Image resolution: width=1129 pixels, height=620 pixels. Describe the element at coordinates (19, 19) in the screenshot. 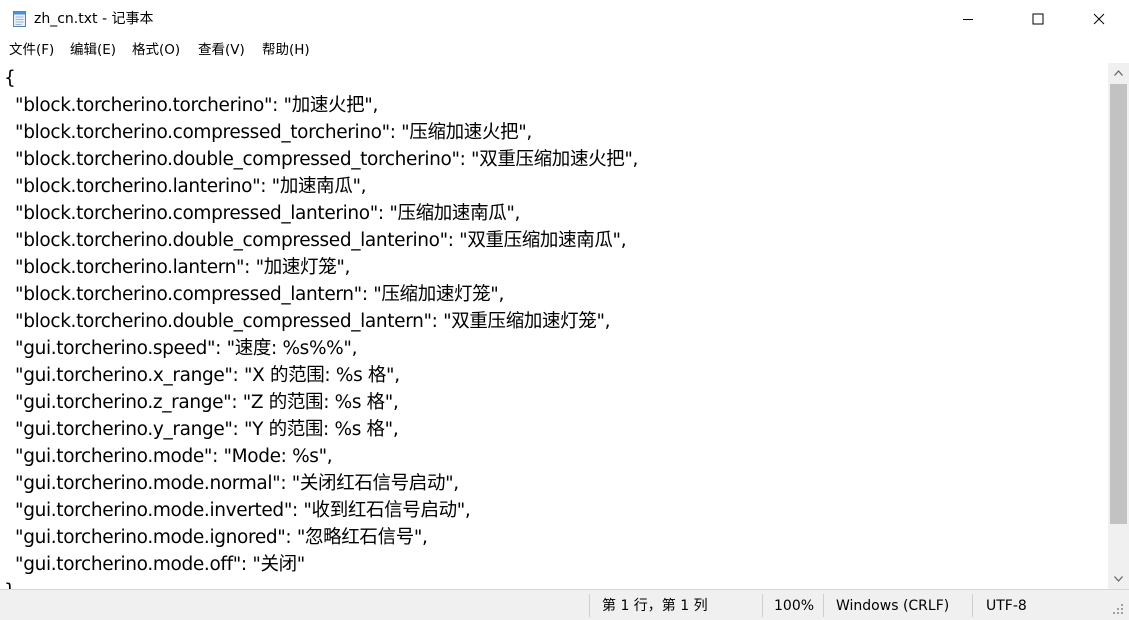

I see `notepad-icon` at that location.